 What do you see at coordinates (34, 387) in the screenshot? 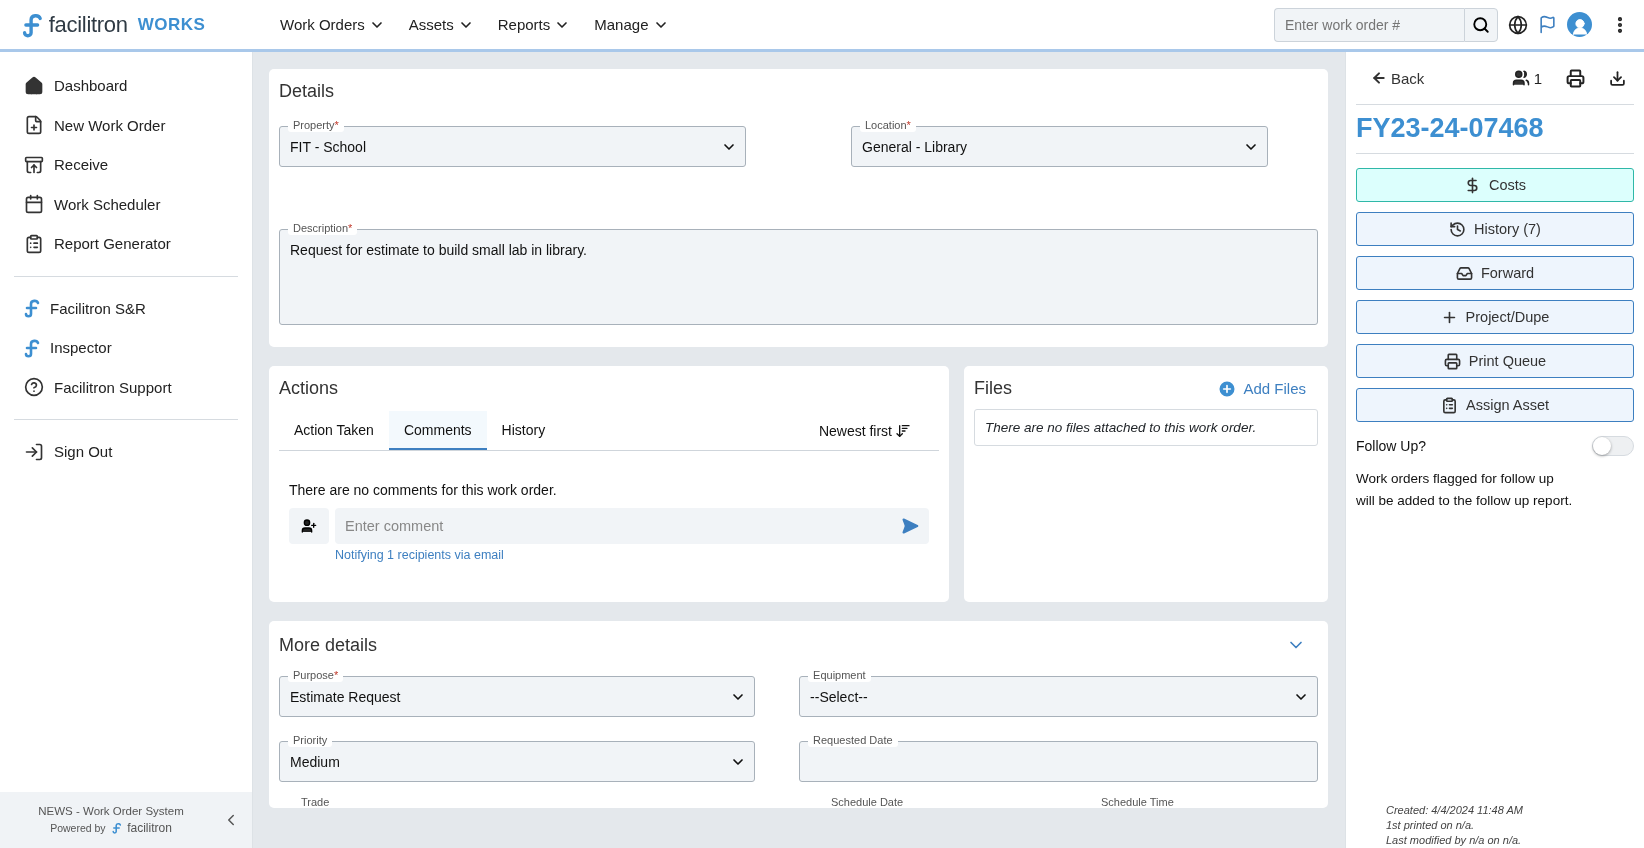
I see `help-icon` at bounding box center [34, 387].